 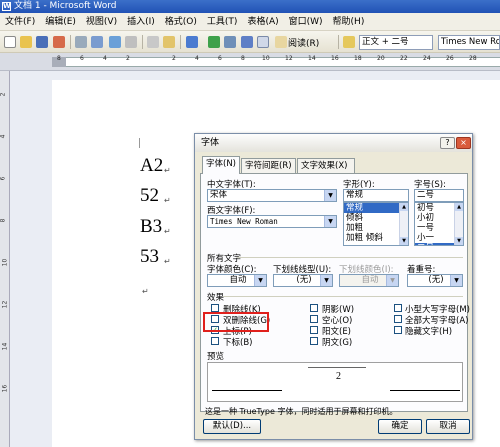 I want to click on subscript-checkbox, so click(x=215, y=341).